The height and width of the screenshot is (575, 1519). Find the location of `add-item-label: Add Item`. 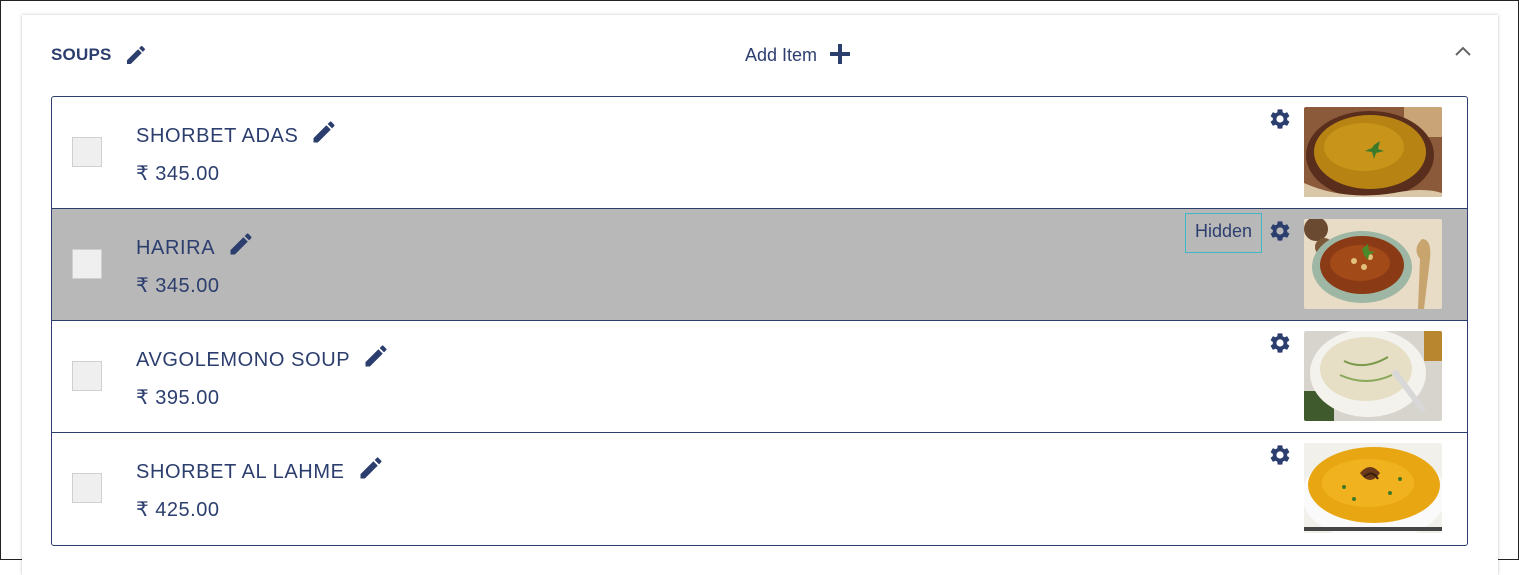

add-item-label: Add Item is located at coordinates (781, 54).